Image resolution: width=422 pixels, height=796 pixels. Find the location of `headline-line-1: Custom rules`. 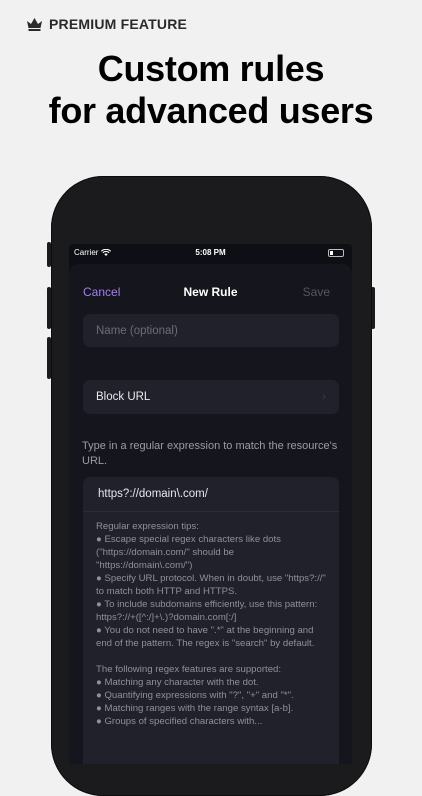

headline-line-1: Custom rules is located at coordinates (211, 68).